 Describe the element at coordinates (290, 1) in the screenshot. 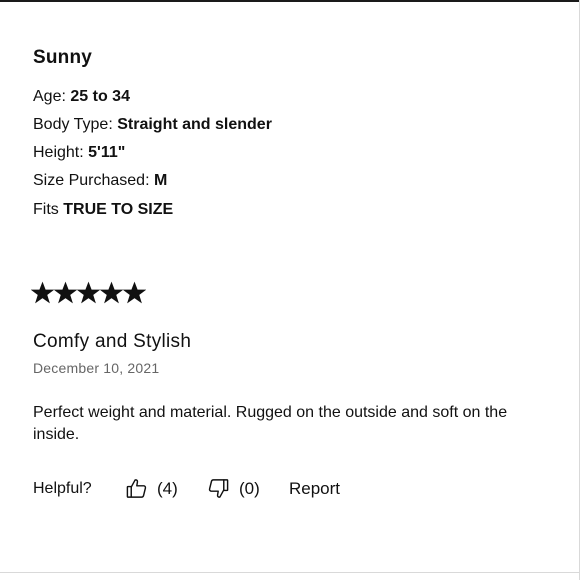

I see `top-divider` at that location.